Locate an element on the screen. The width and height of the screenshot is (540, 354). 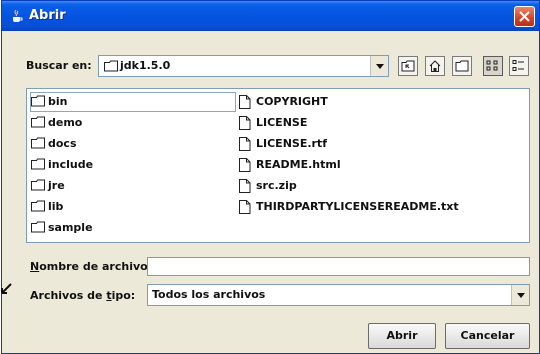
list-item-folder: include is located at coordinates (81, 165).